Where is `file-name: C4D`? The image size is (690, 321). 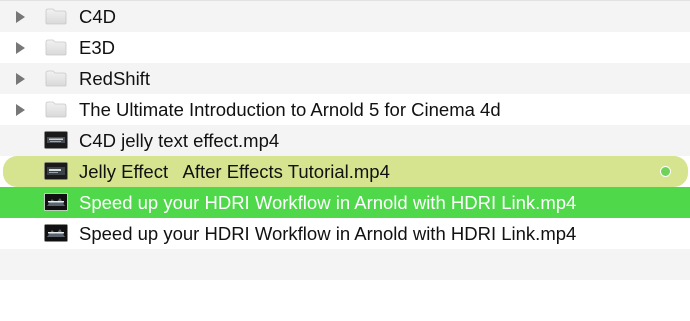
file-name: C4D is located at coordinates (98, 16).